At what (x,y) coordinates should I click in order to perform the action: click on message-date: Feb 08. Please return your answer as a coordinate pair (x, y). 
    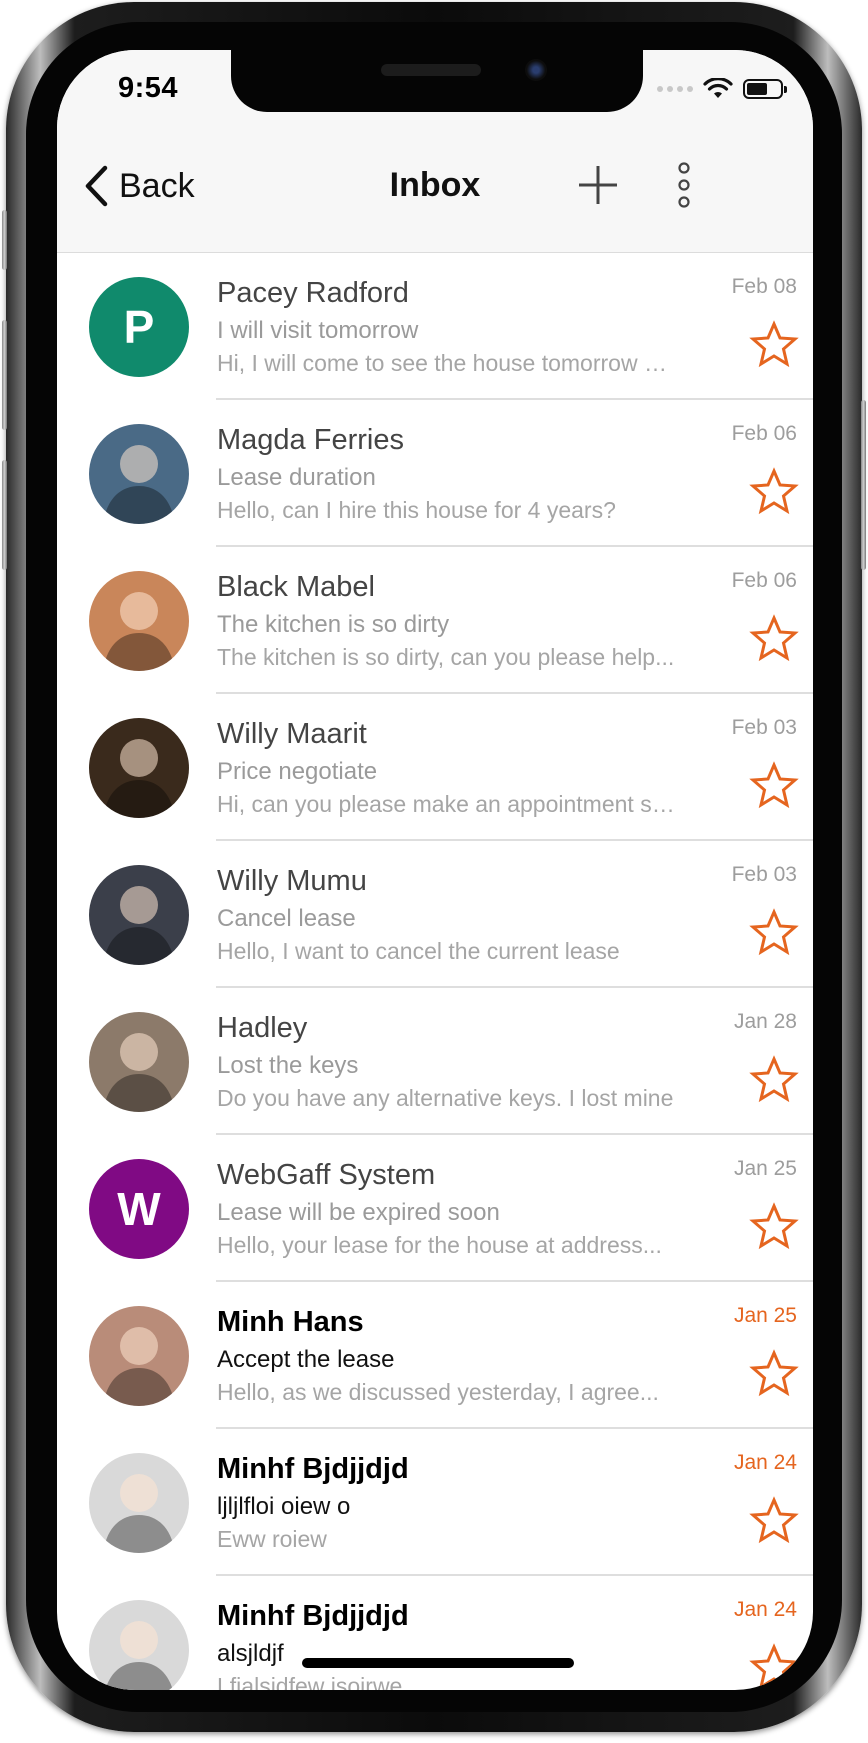
    Looking at the image, I should click on (764, 286).